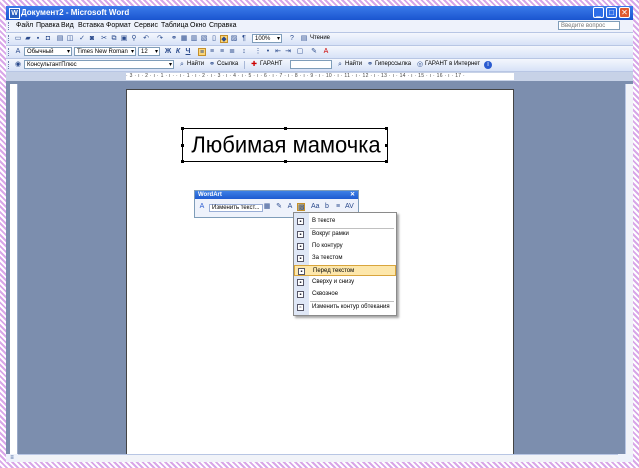 The image size is (639, 468). I want to click on undo-icon: ↶, so click(146, 39).